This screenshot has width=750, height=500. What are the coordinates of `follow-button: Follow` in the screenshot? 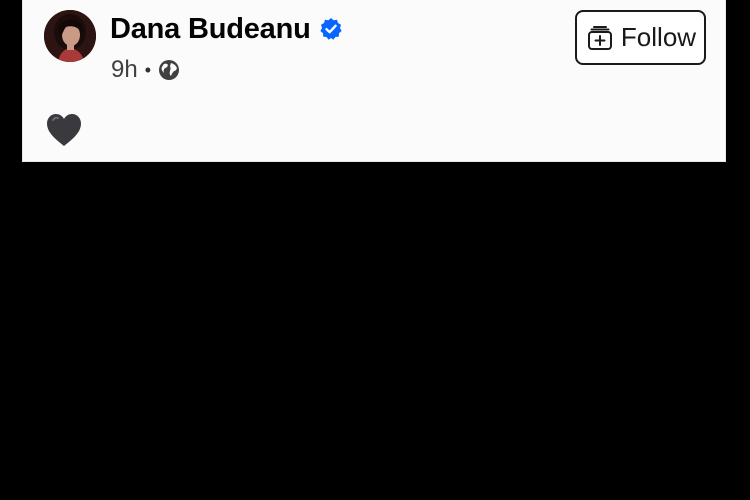 It's located at (640, 37).